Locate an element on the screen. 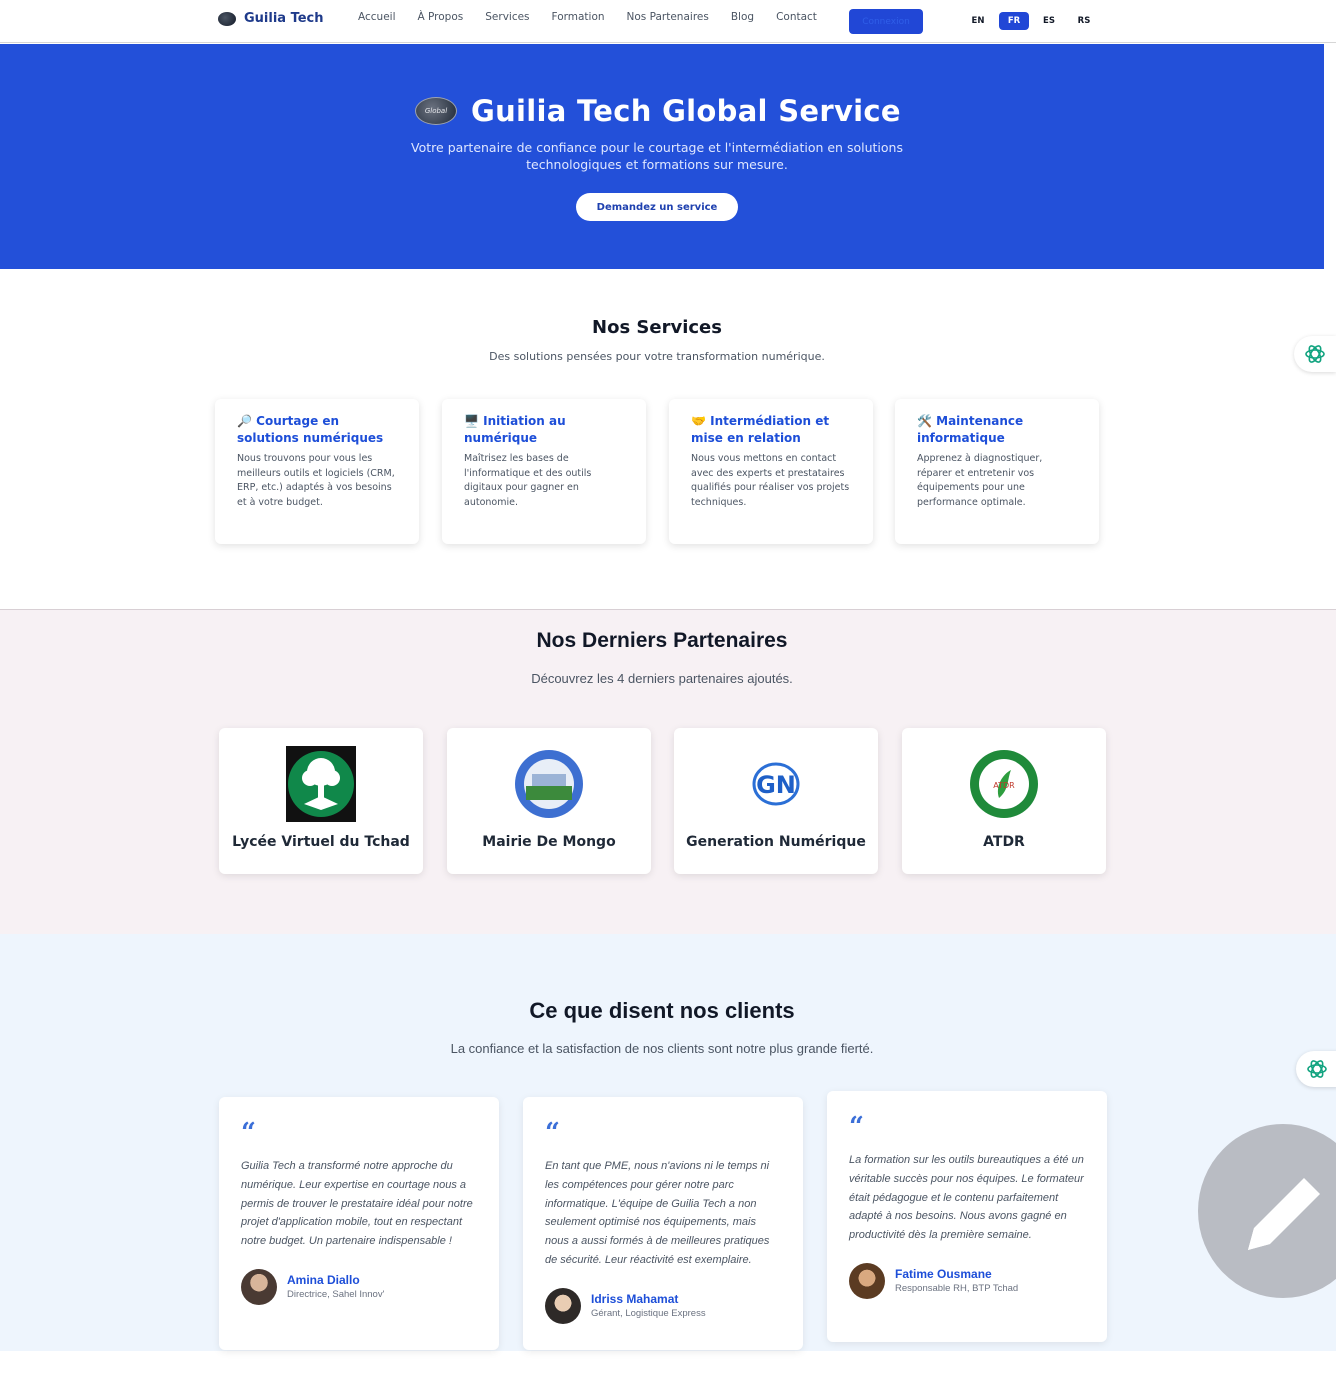 This screenshot has height=1397, width=1336. svg-text: GN is located at coordinates (776, 785).